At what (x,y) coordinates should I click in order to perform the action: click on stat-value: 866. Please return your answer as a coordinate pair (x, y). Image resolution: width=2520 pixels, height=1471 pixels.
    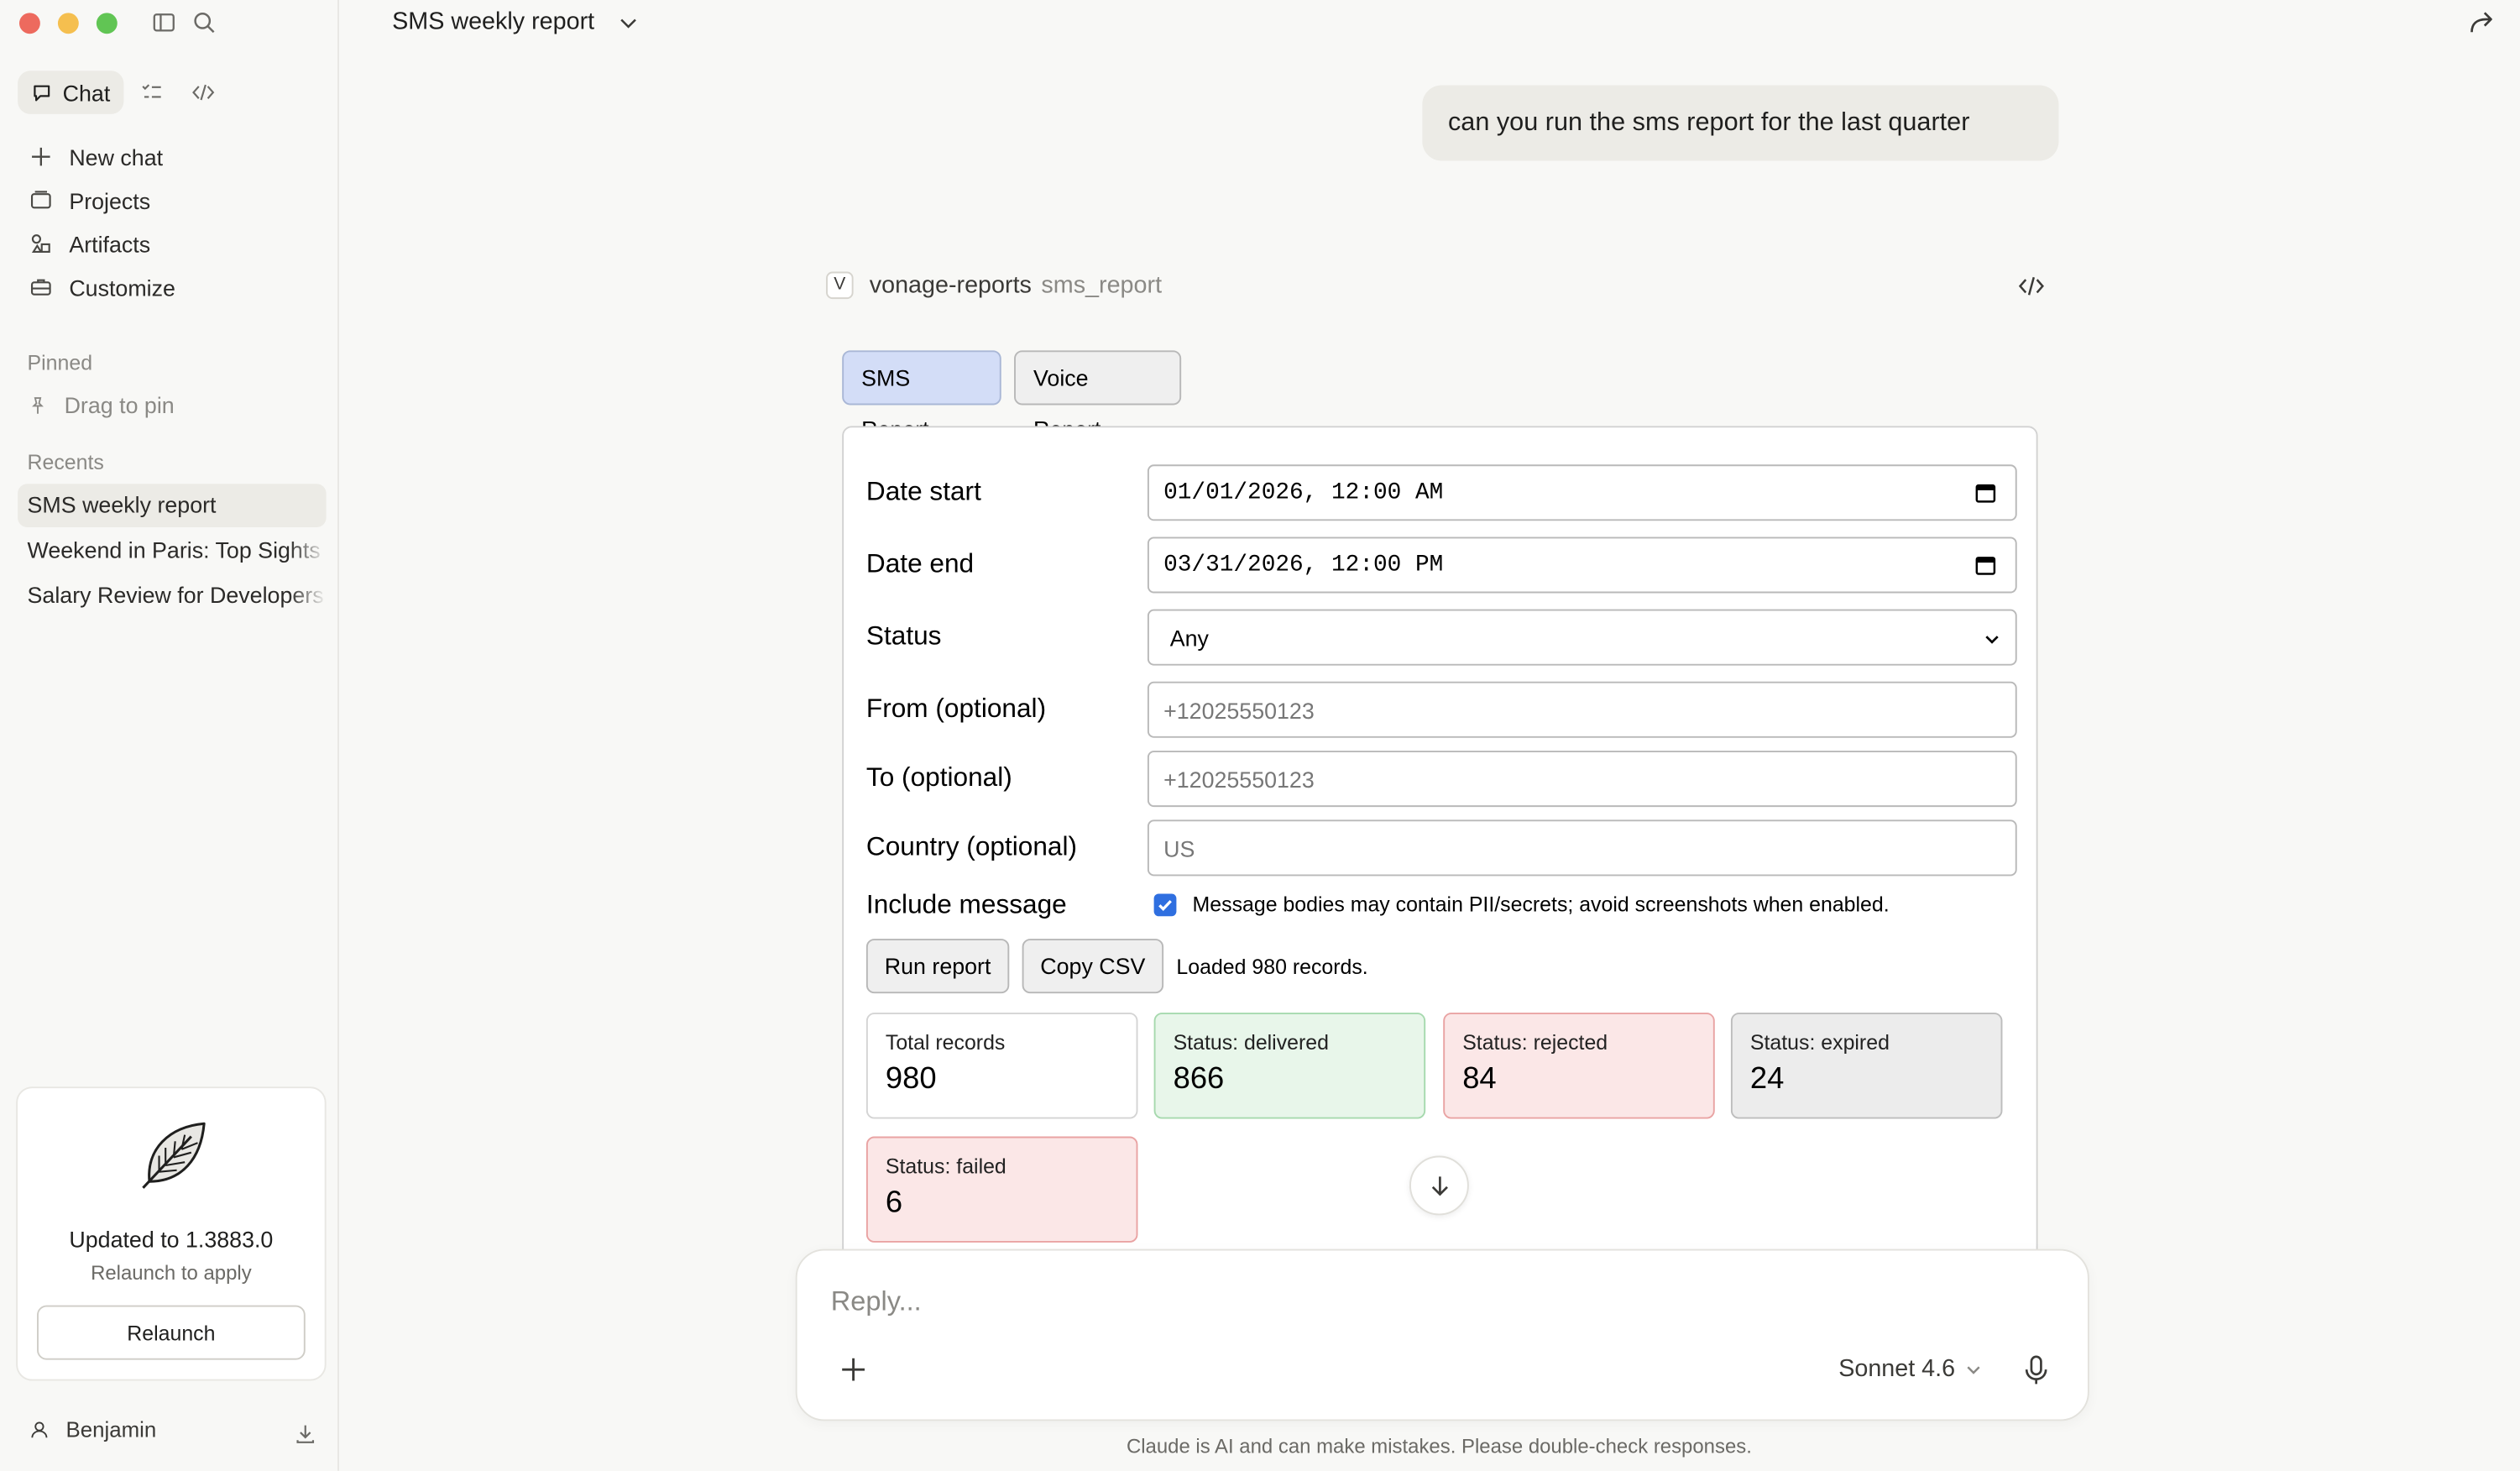
    Looking at the image, I should click on (1199, 1079).